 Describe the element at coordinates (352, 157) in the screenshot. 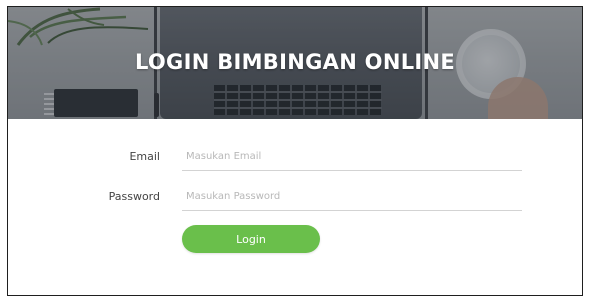

I see `email-field` at that location.